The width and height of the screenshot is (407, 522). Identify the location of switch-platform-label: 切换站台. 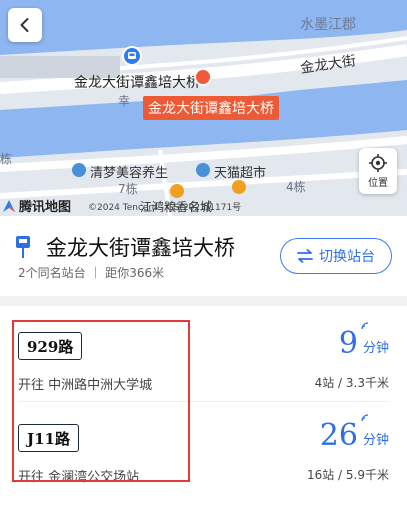
(347, 257).